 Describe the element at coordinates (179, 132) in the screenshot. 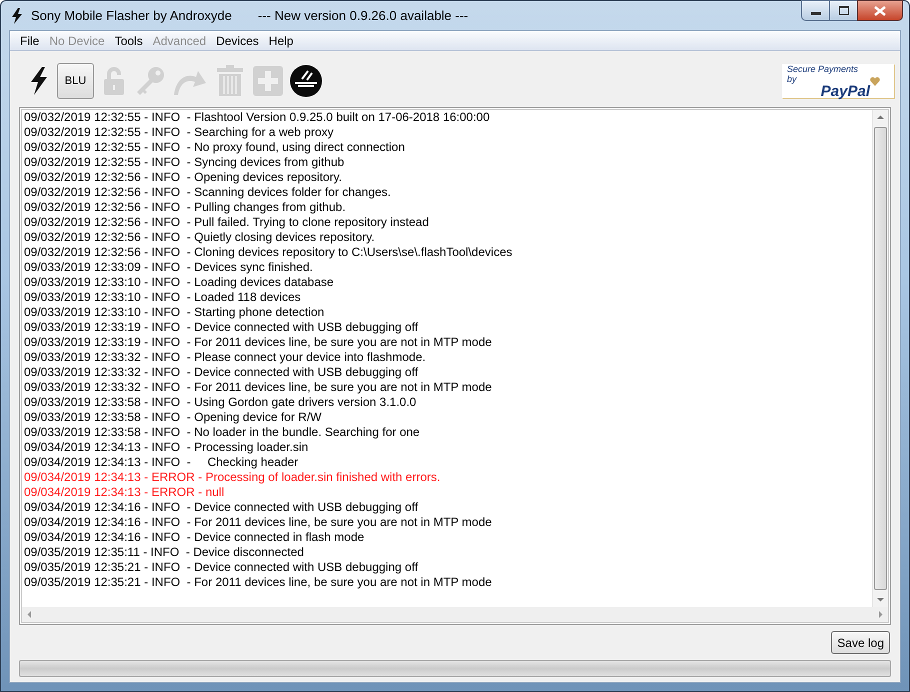

I see `log-line: 09/032/2019 12:32:55 - INFO - Searching for a web proxy` at that location.